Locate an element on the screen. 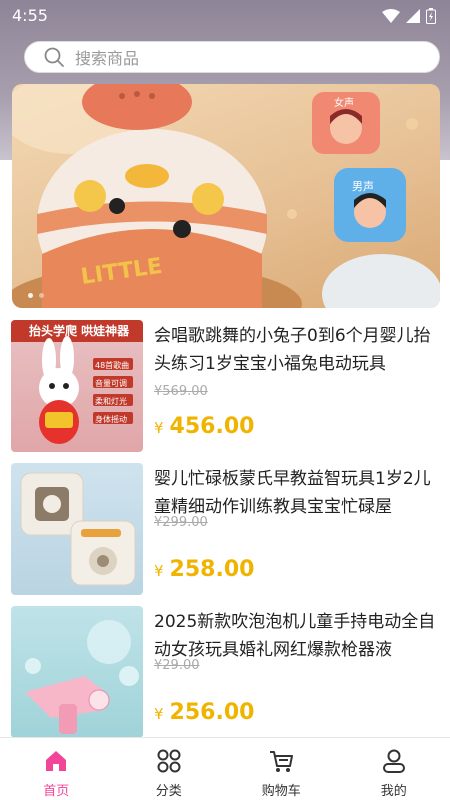 The height and width of the screenshot is (800, 450). tab-profile: 我的 is located at coordinates (394, 769).